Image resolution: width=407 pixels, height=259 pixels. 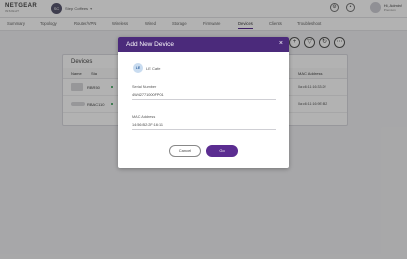 I want to click on serial-number-field: Serial Number, so click(x=204, y=92).